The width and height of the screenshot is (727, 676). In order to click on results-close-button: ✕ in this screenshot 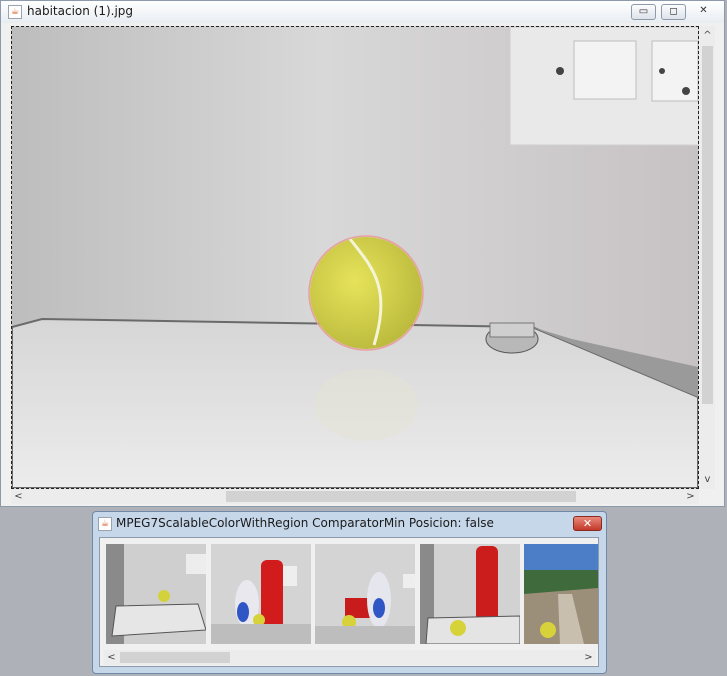, I will do `click(587, 523)`.